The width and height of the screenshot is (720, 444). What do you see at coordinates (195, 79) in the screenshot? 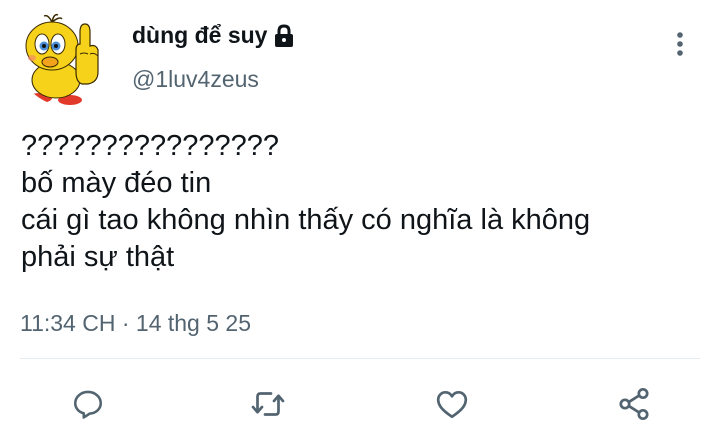
I see `user-handle: @1luv4zeus` at bounding box center [195, 79].